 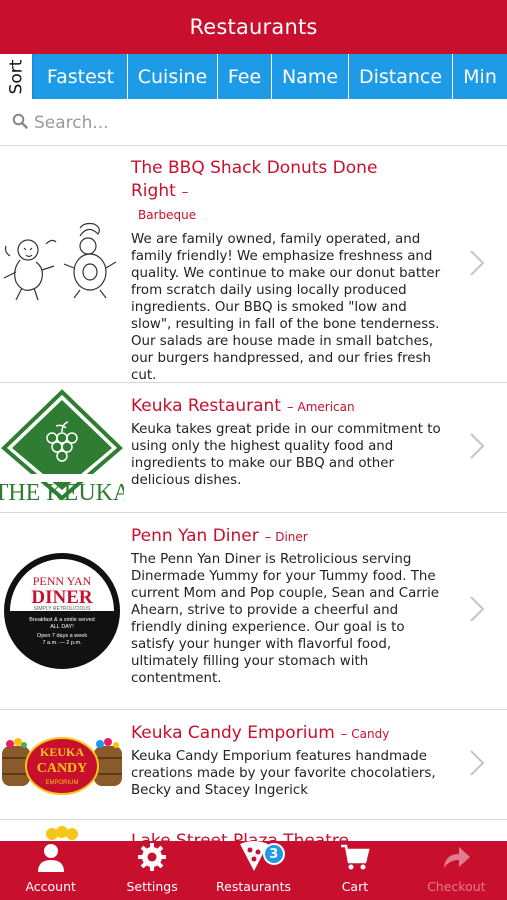 I want to click on tab-account: Account, so click(x=50, y=870).